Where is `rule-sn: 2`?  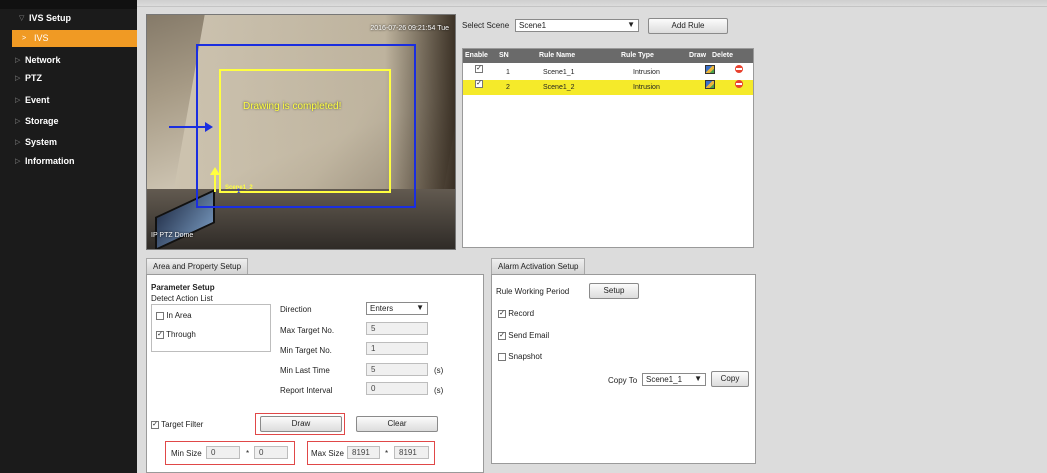 rule-sn: 2 is located at coordinates (508, 87).